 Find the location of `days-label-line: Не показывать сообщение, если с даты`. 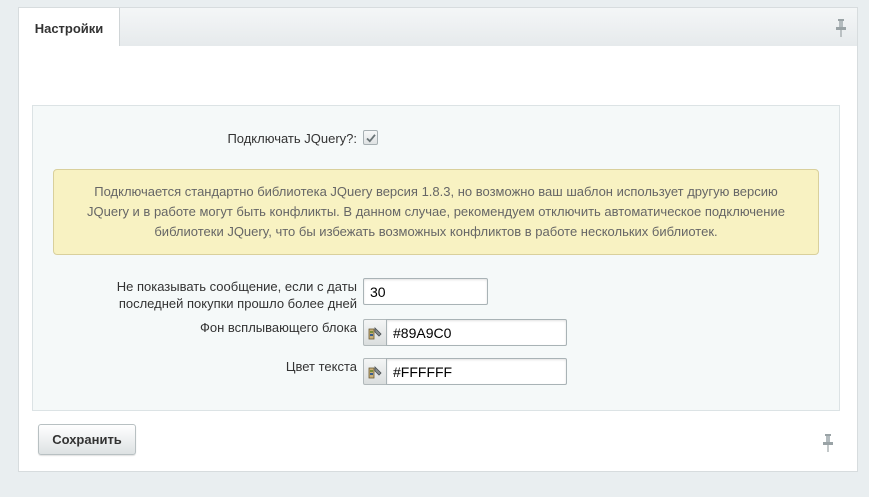

days-label-line: Не показывать сообщение, если с даты is located at coordinates (236, 286).